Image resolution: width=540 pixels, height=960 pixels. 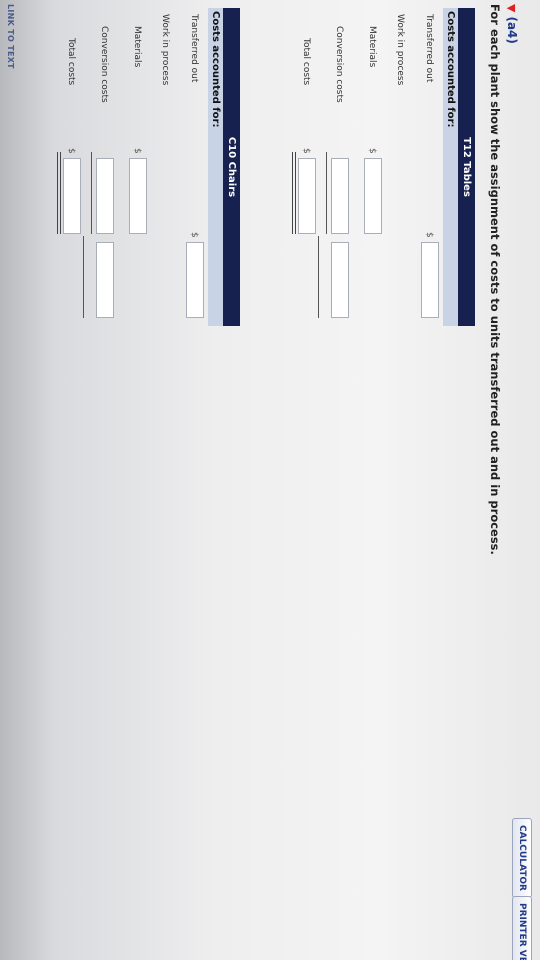 I want to click on calculator-button: CALCULATOR, so click(x=522, y=858).